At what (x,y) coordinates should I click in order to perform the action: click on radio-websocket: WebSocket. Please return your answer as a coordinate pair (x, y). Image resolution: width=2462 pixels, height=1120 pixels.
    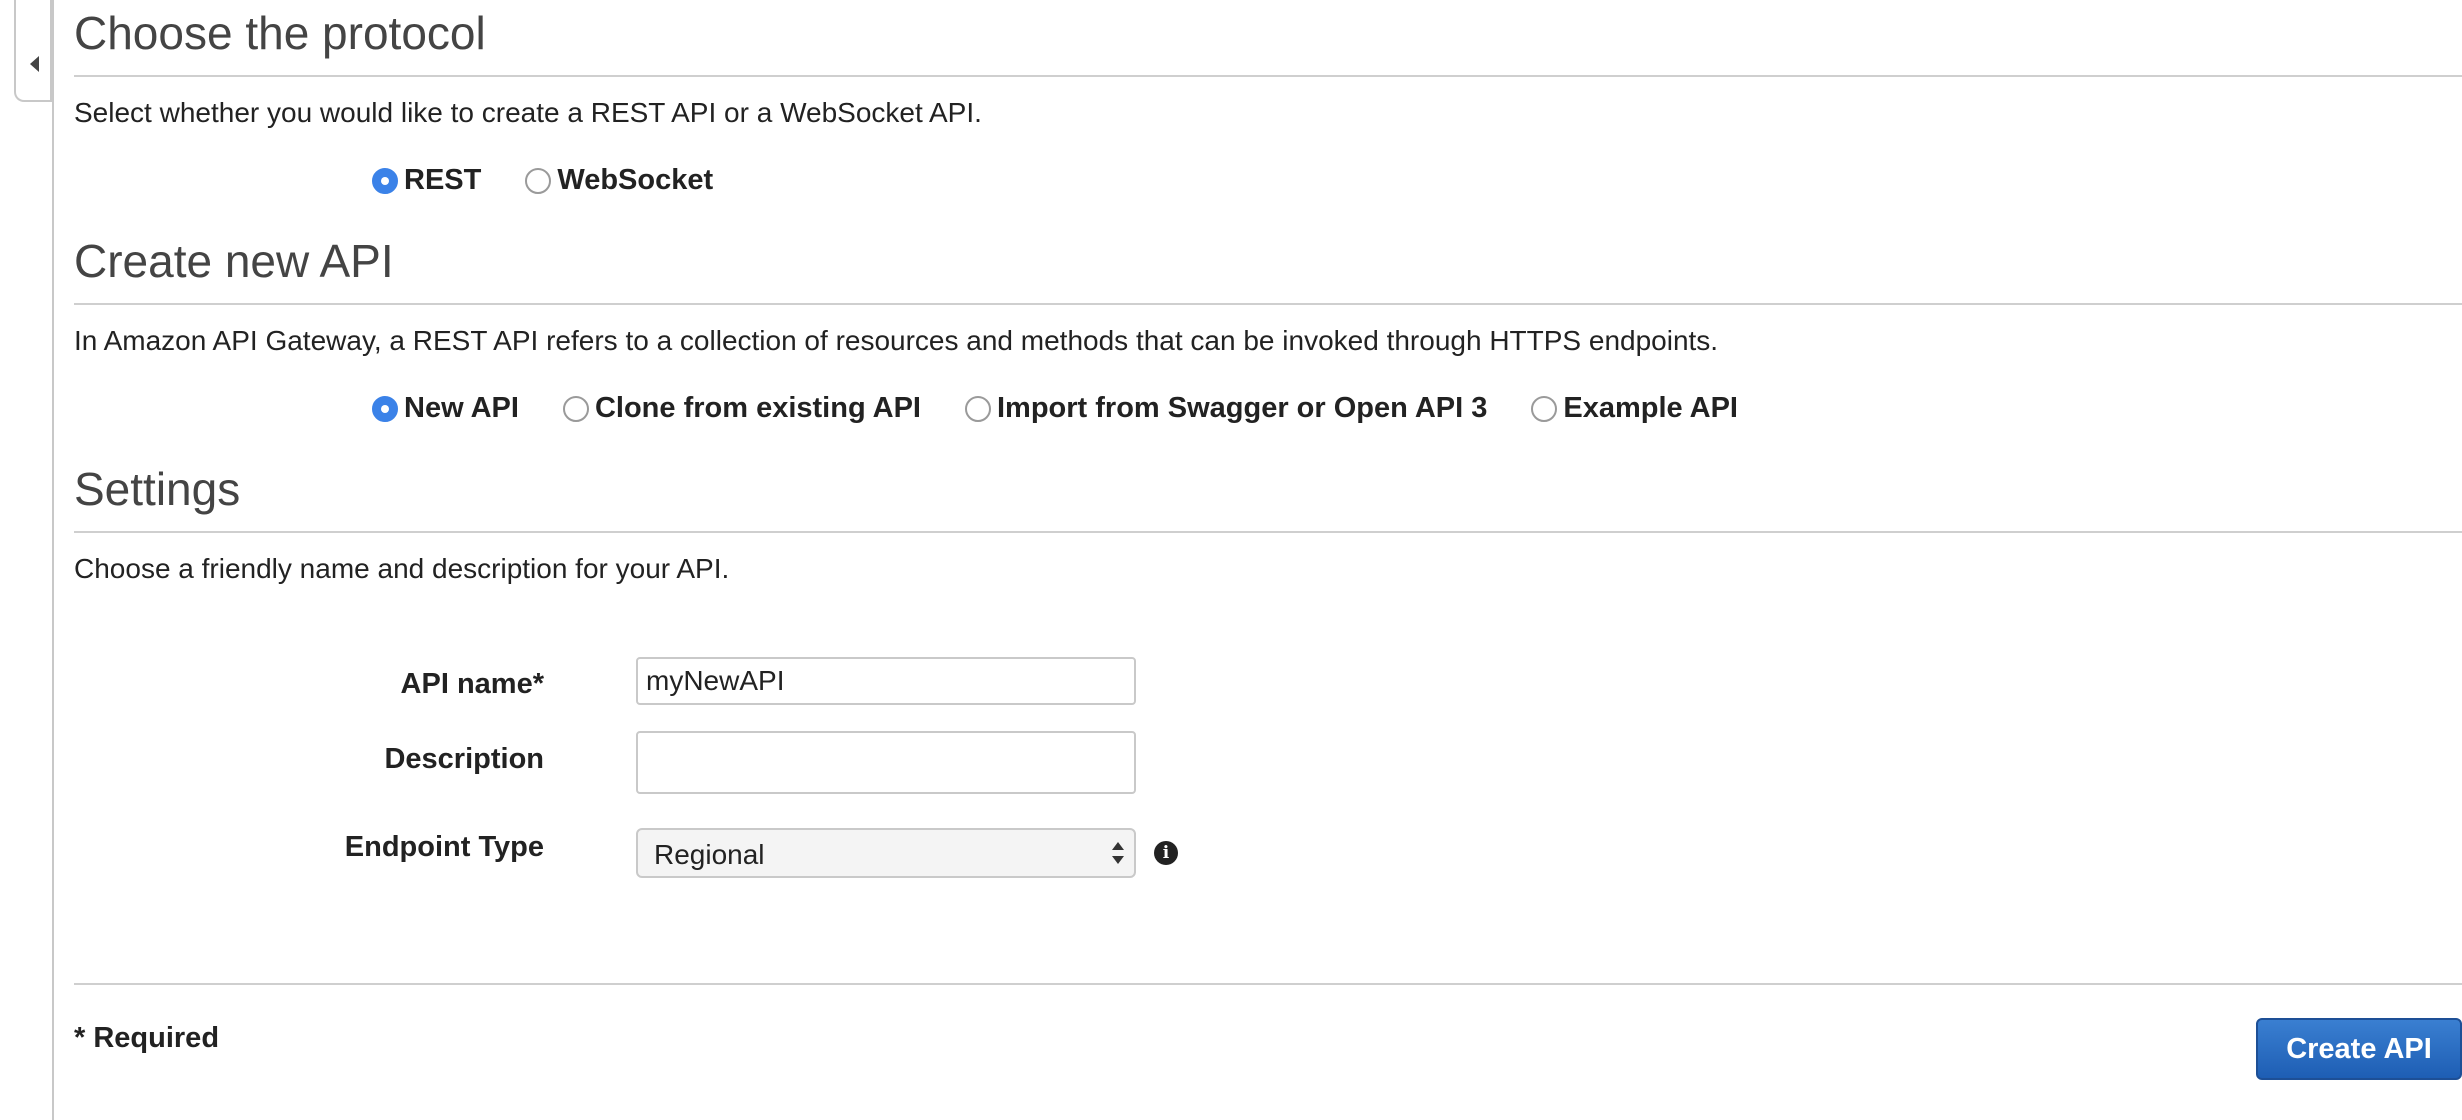
    Looking at the image, I should click on (619, 180).